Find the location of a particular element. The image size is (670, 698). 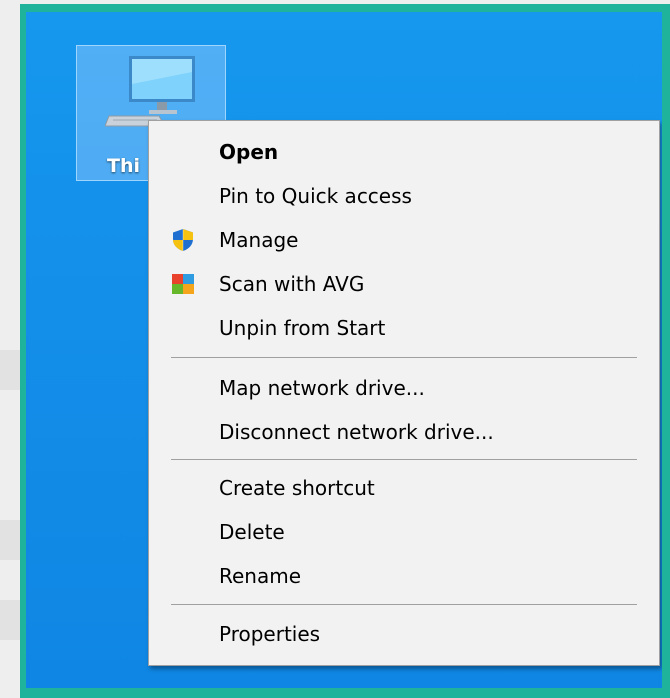

menu-item-label: Unpin from Start is located at coordinates (302, 328).